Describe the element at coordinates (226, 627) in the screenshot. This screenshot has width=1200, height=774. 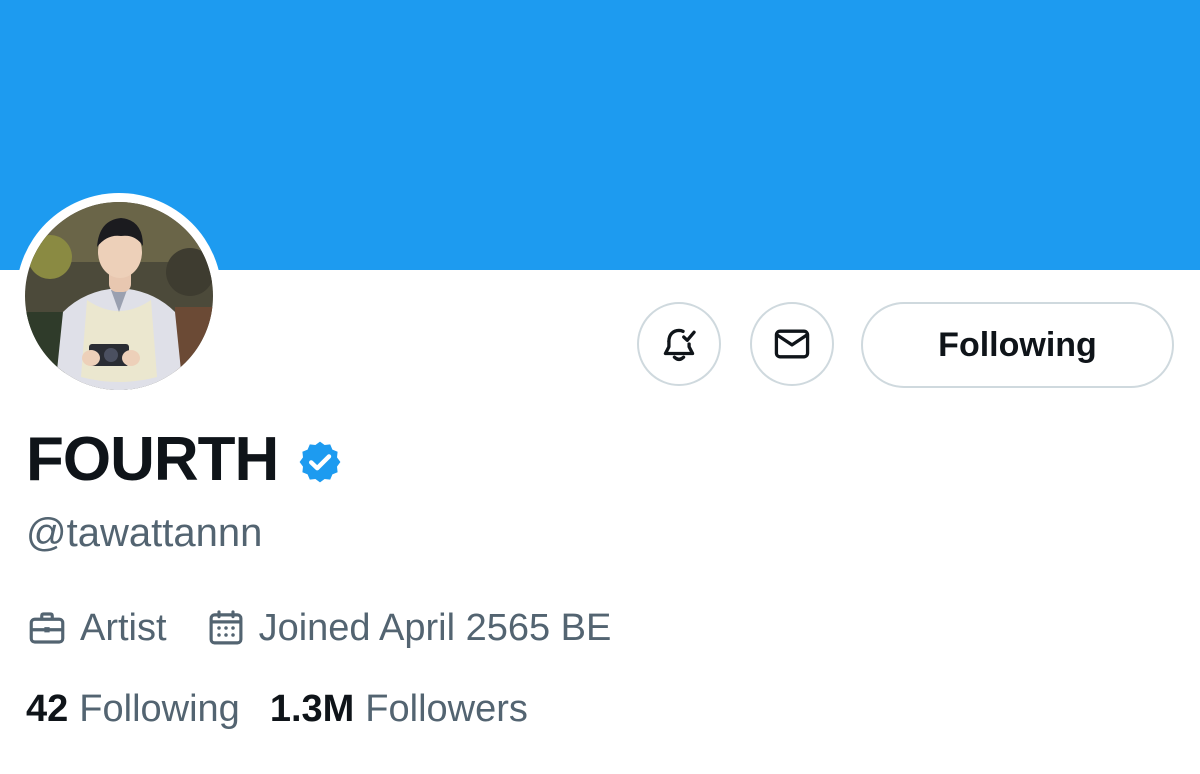
I see `calendar-icon` at that location.